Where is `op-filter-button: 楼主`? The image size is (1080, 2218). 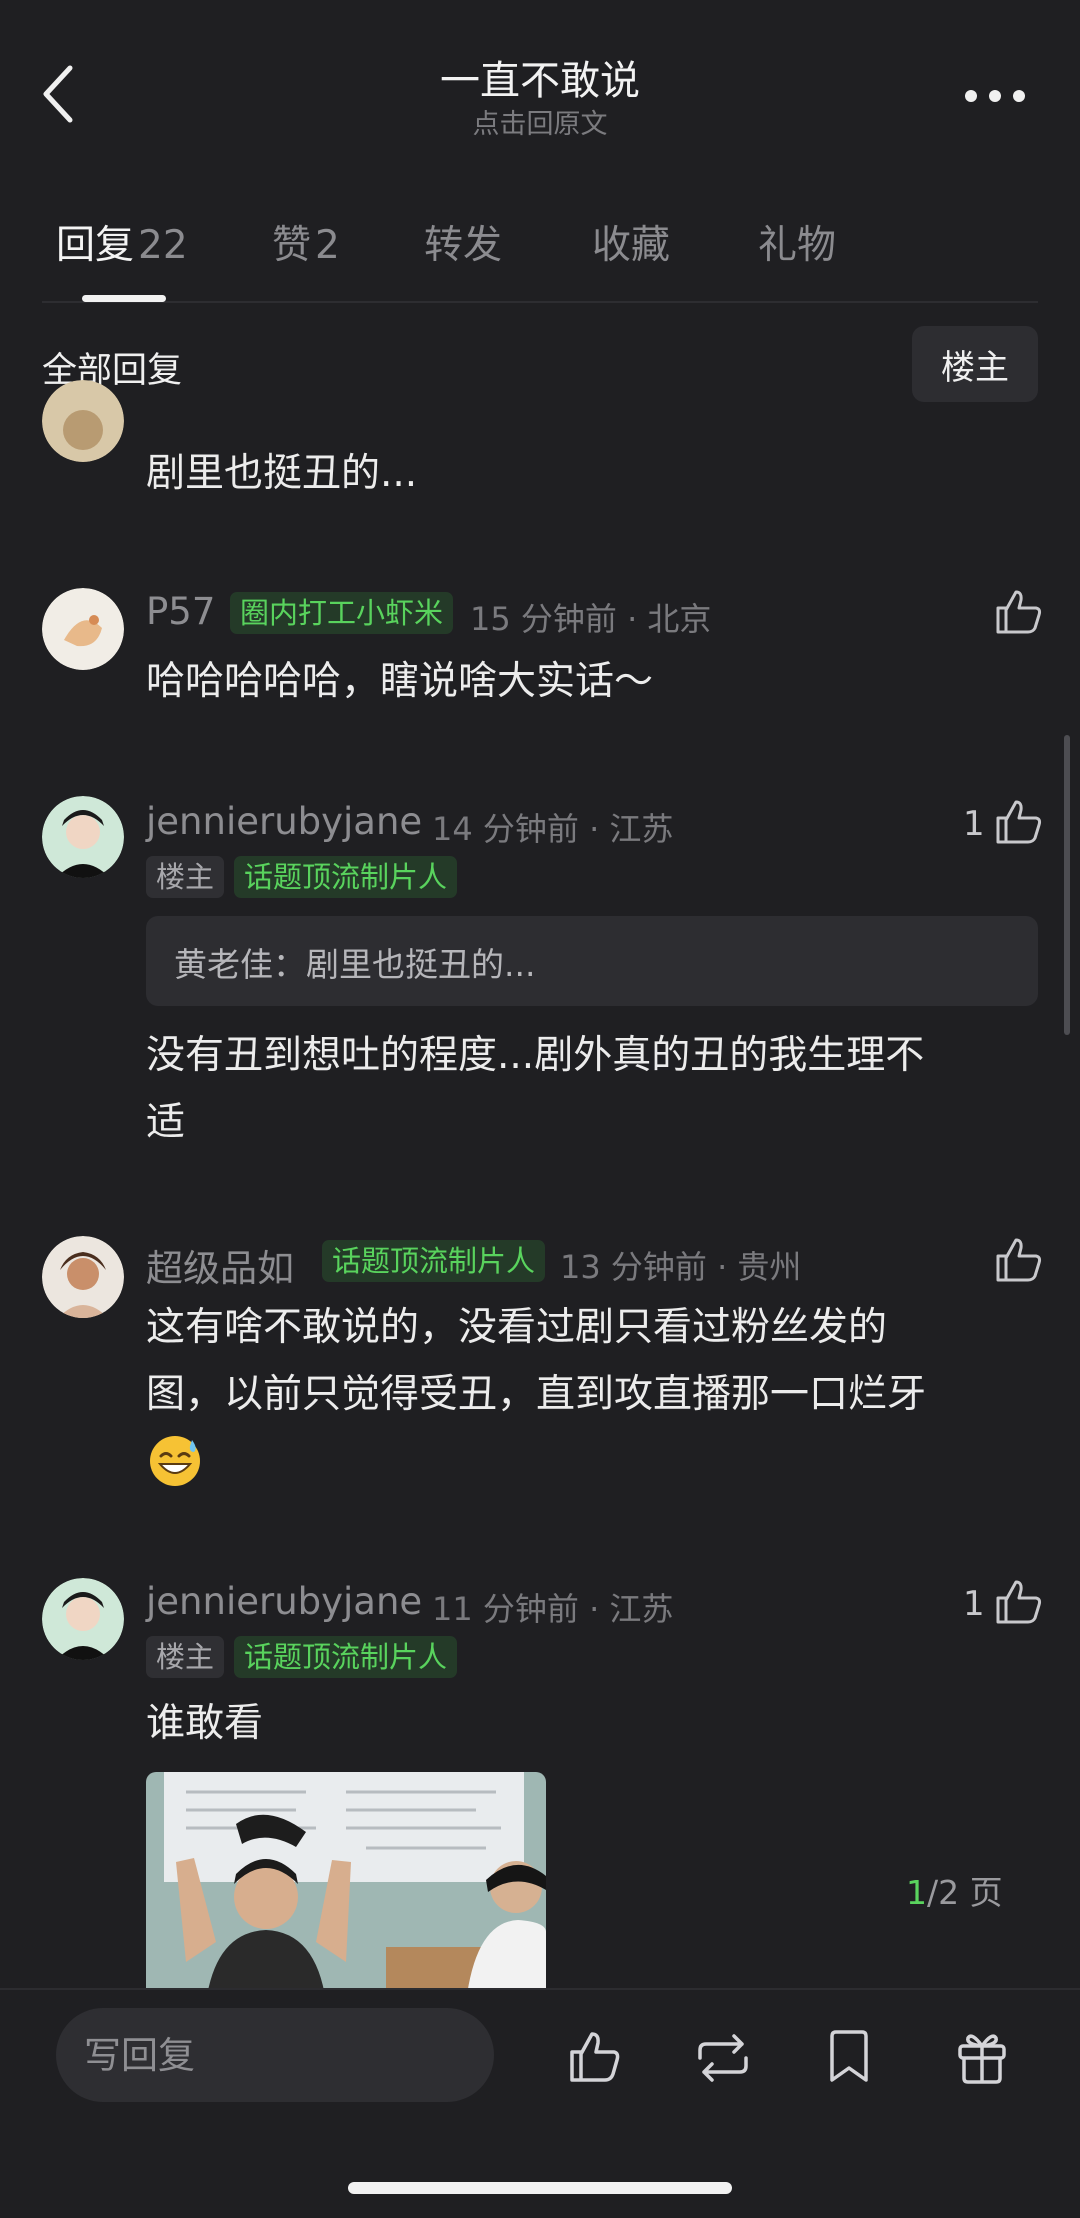 op-filter-button: 楼主 is located at coordinates (975, 364).